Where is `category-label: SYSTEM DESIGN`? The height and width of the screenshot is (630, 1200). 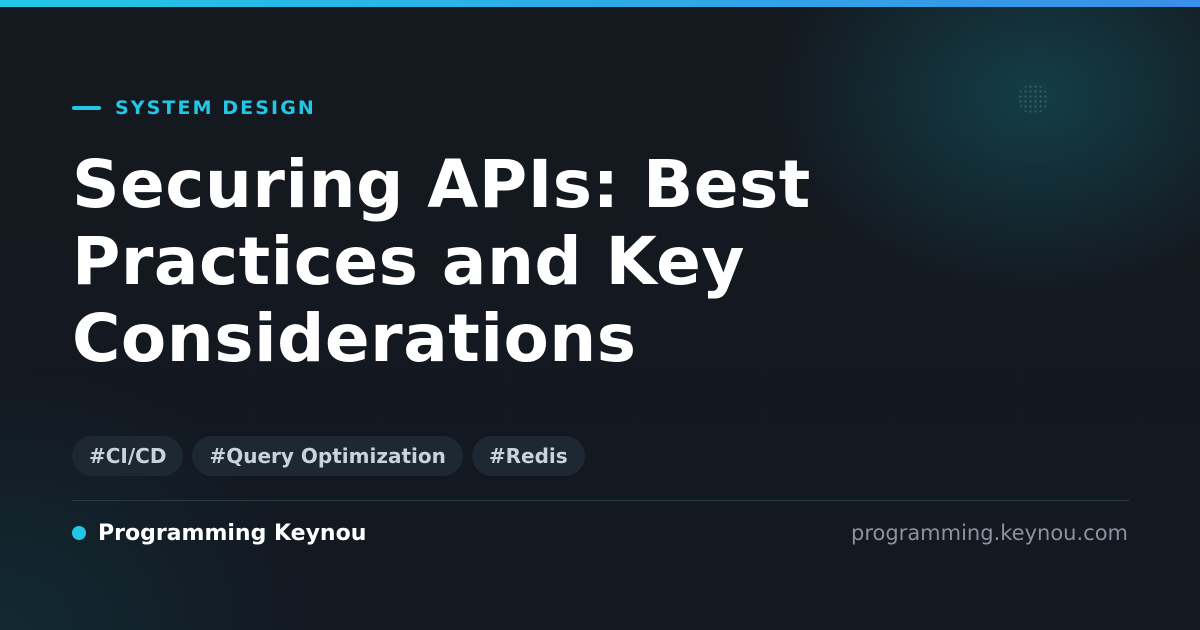
category-label: SYSTEM DESIGN is located at coordinates (215, 108).